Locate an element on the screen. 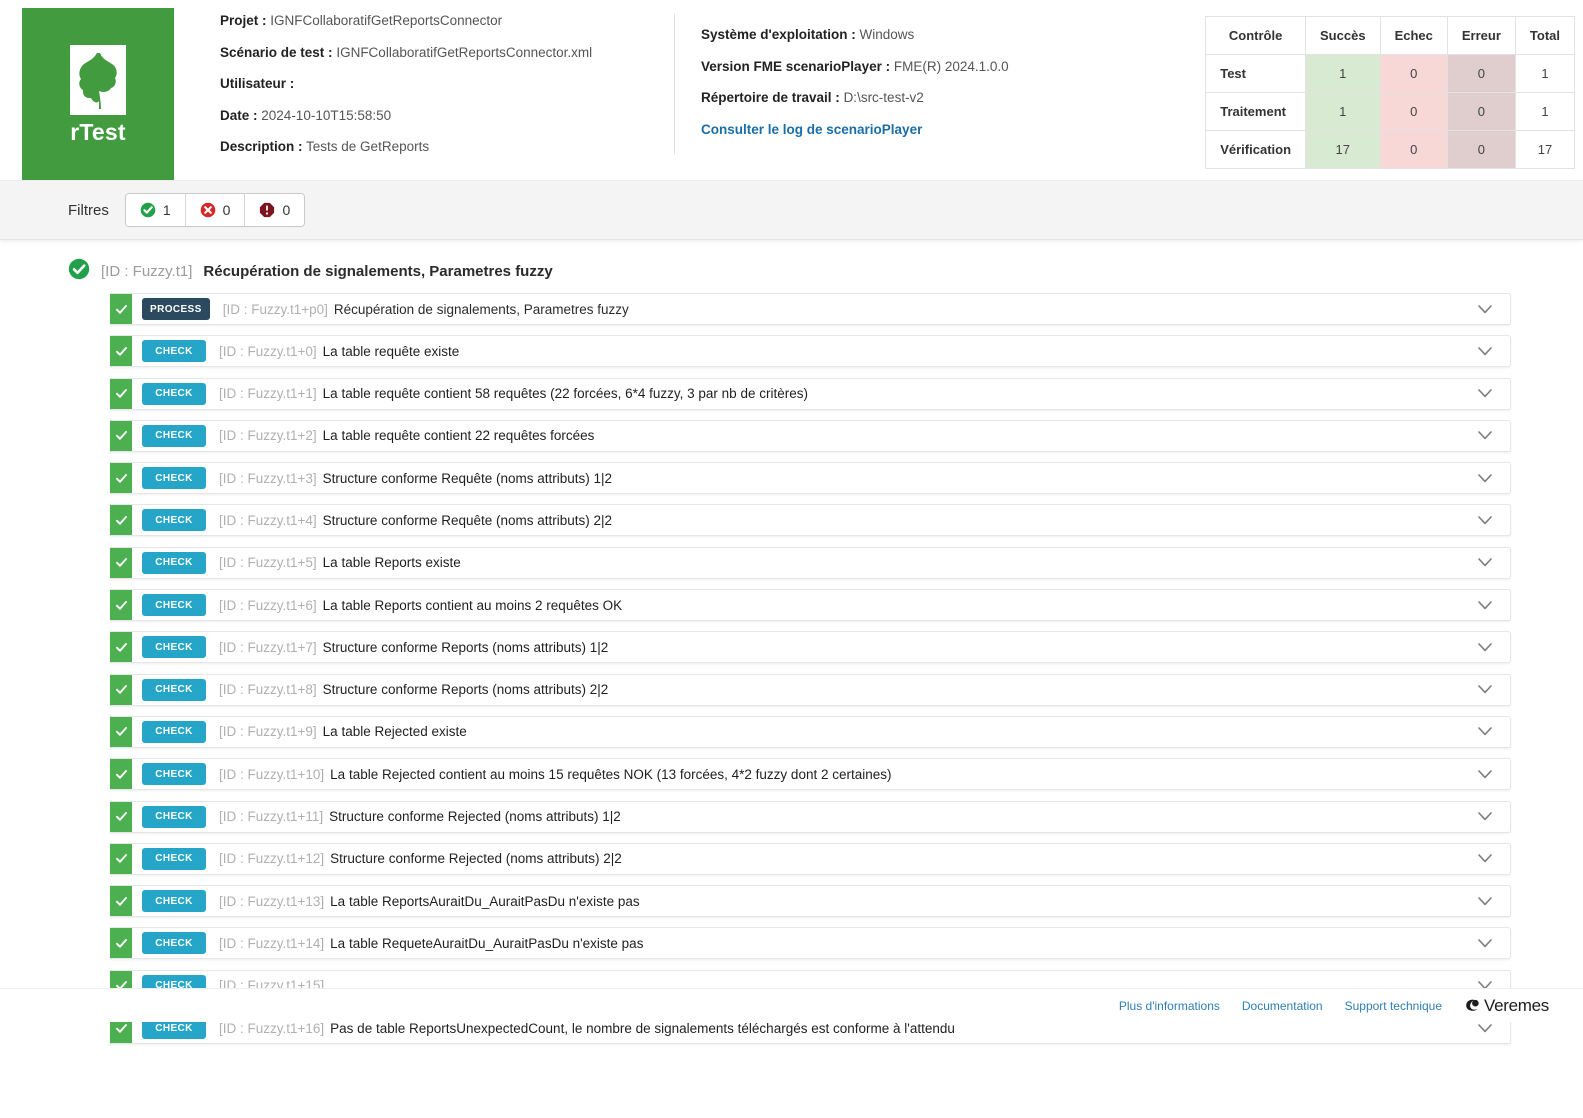 The width and height of the screenshot is (1583, 1118). meta-description-label: Description : is located at coordinates (261, 146).